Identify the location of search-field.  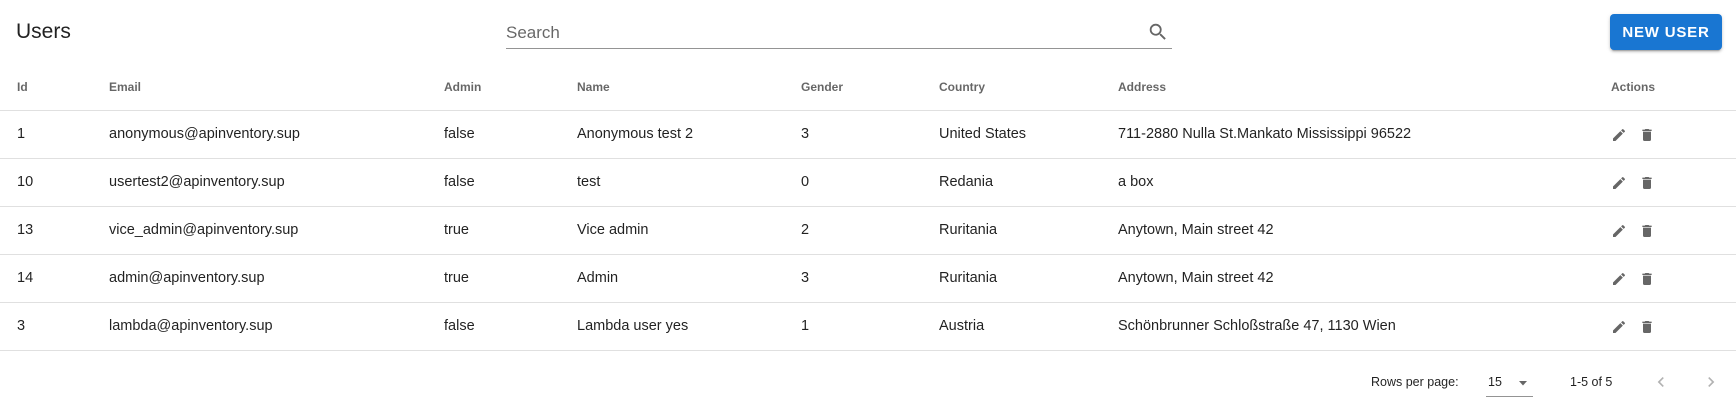
(839, 33).